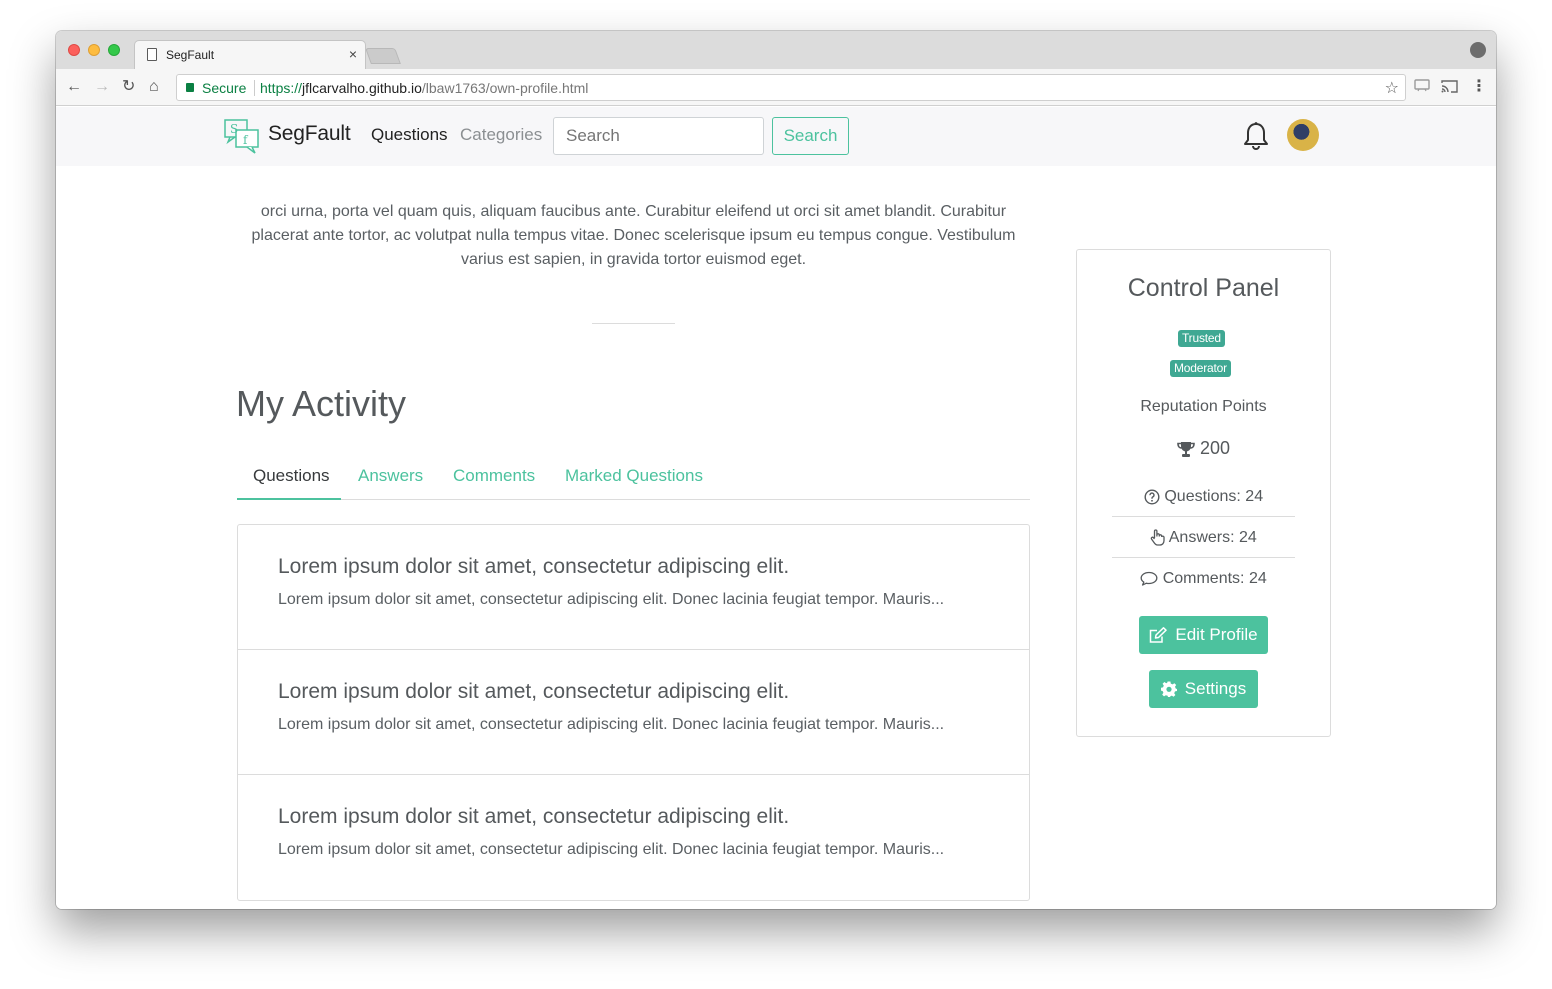 This screenshot has width=1552, height=989. I want to click on browser-tab: SegFault ×, so click(250, 54).